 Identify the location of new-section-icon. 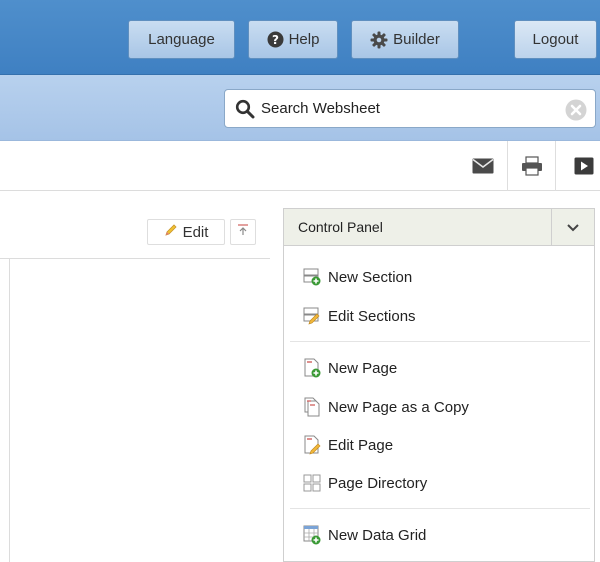
(312, 277).